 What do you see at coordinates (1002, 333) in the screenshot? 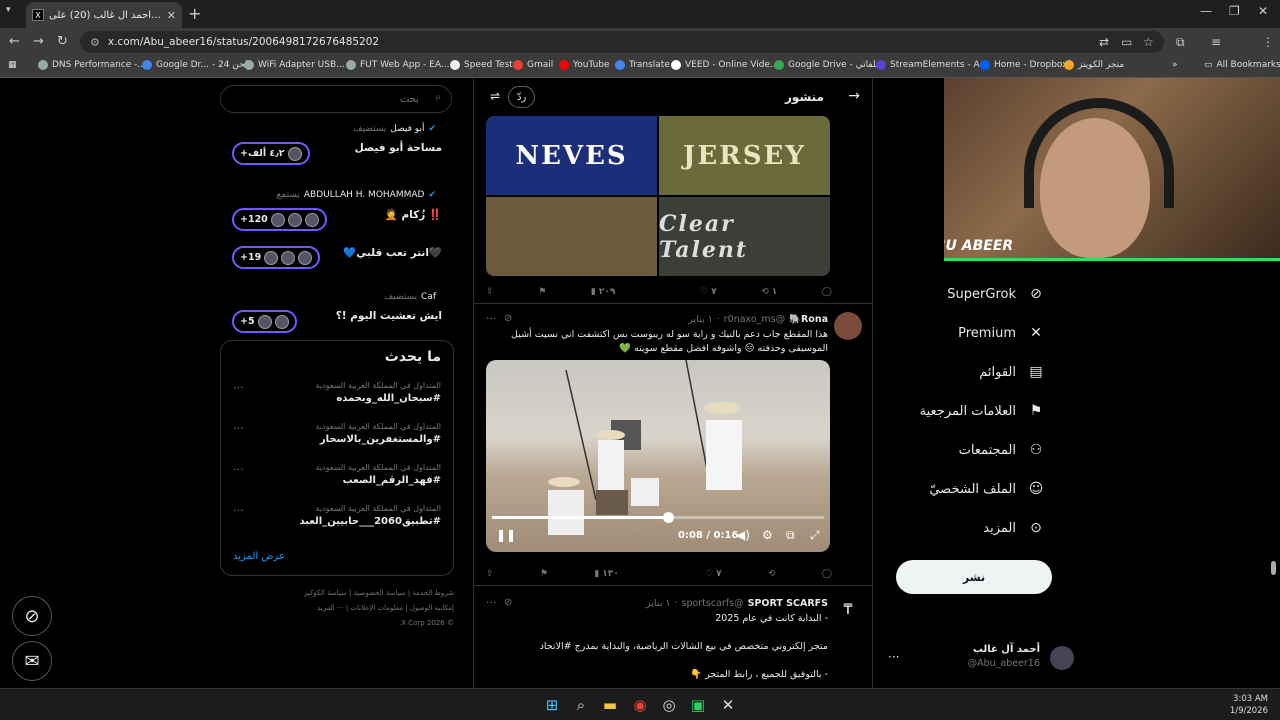
I see `nav-premium: ✕ Premium` at bounding box center [1002, 333].